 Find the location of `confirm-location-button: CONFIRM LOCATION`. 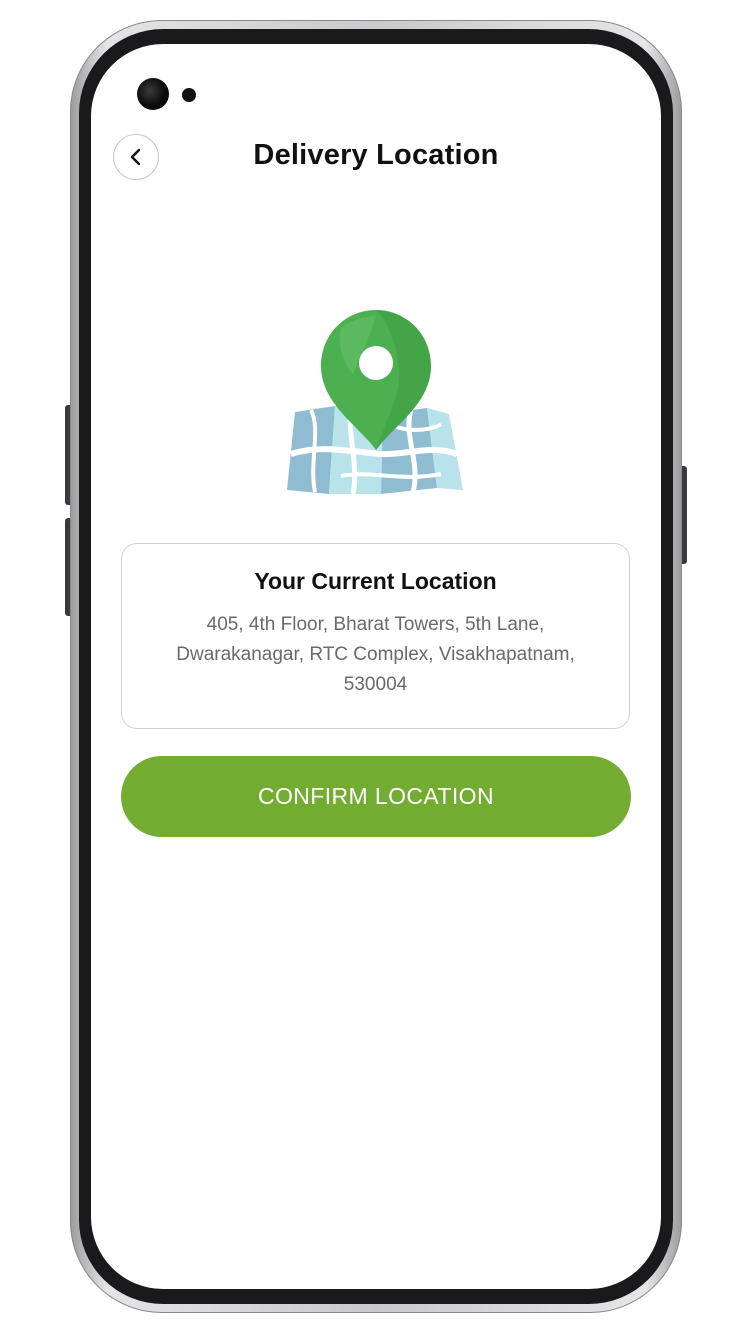

confirm-location-button: CONFIRM LOCATION is located at coordinates (376, 796).